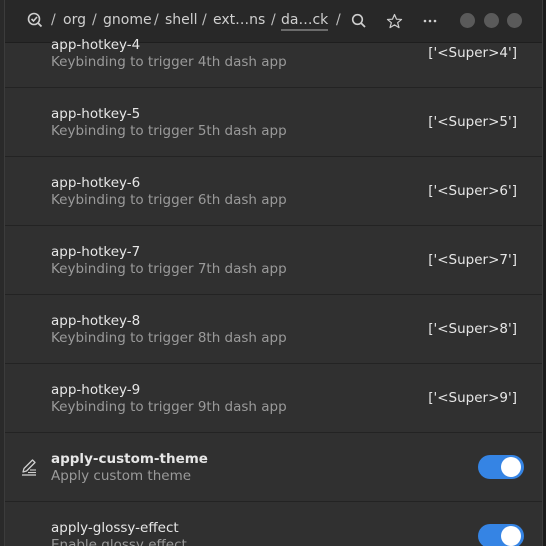 The height and width of the screenshot is (546, 546). Describe the element at coordinates (472, 191) in the screenshot. I see `key-value: ['<Super>6']` at that location.